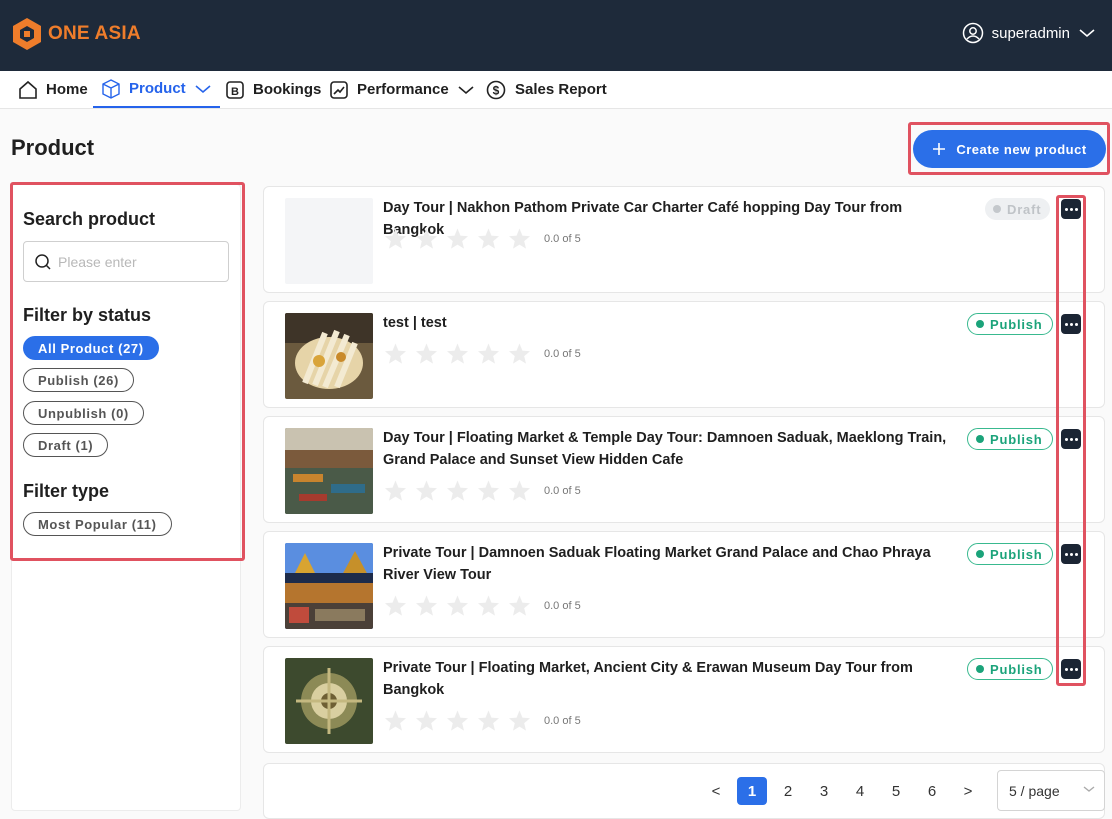 The width and height of the screenshot is (1112, 819). What do you see at coordinates (53, 147) in the screenshot?
I see `page-title: Product` at bounding box center [53, 147].